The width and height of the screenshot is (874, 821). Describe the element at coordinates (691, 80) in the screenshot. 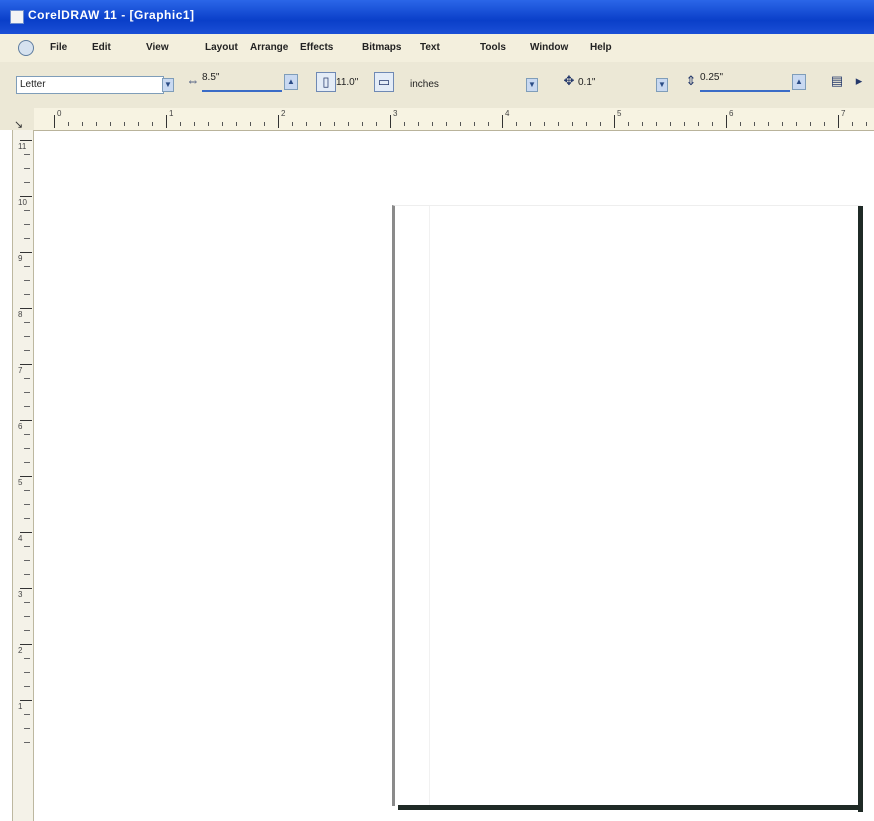

I see `duplicate-distance-icon: ⇕` at that location.